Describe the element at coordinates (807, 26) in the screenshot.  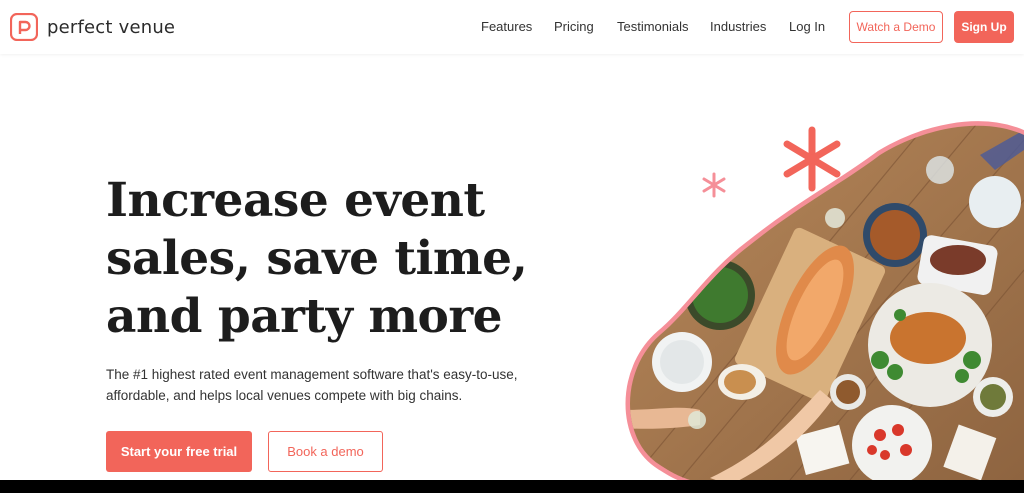
I see `nav-login: Log In` at that location.